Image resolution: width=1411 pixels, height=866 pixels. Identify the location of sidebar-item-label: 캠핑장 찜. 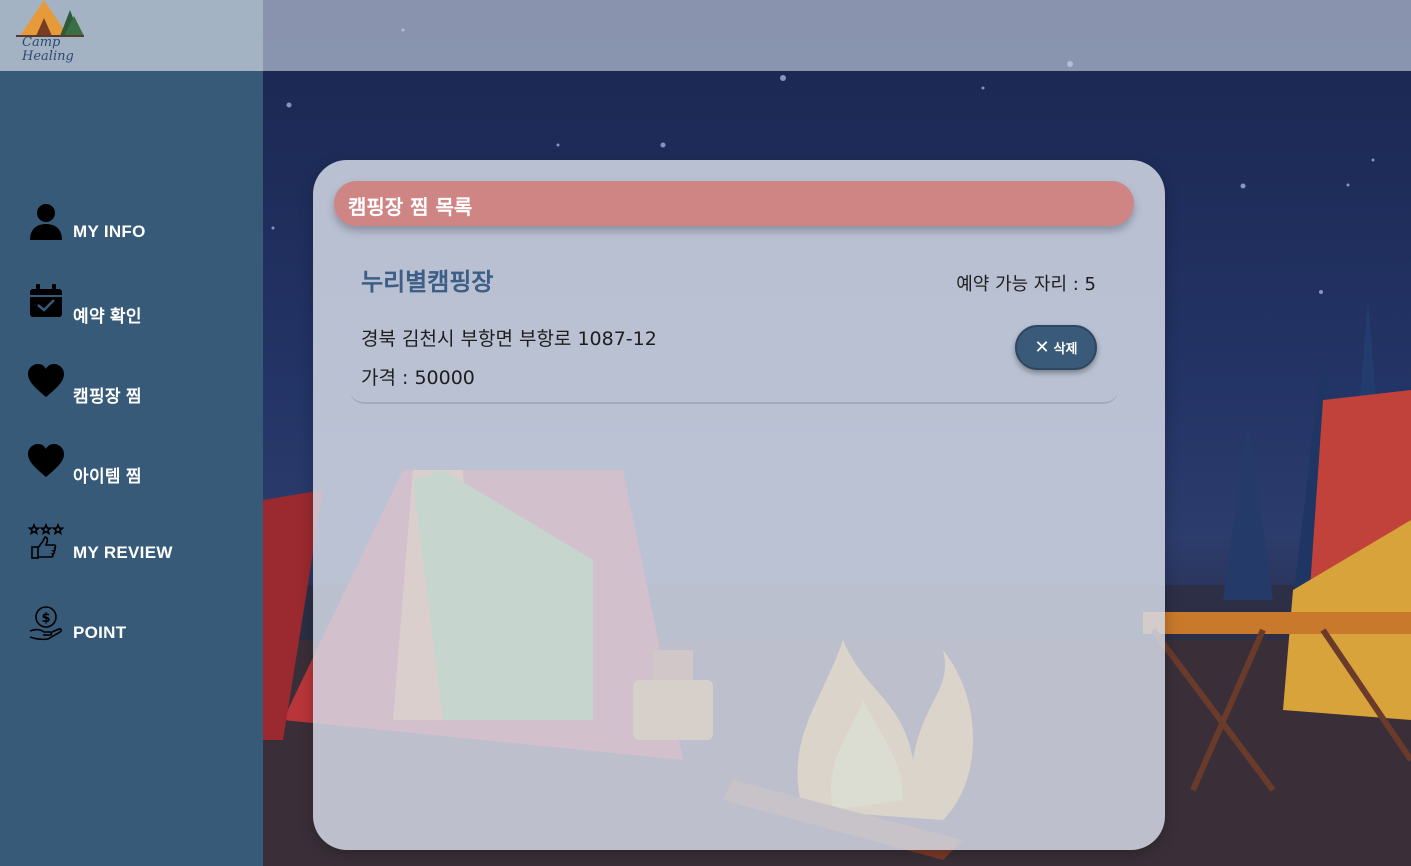
(107, 396).